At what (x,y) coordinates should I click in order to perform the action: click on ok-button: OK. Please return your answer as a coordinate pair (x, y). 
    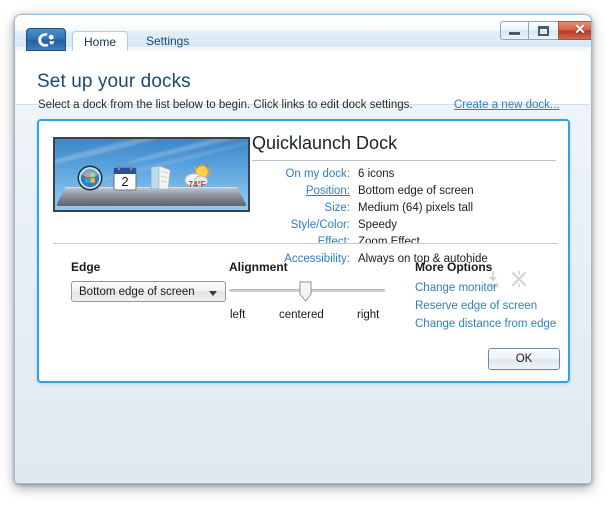
    Looking at the image, I should click on (524, 359).